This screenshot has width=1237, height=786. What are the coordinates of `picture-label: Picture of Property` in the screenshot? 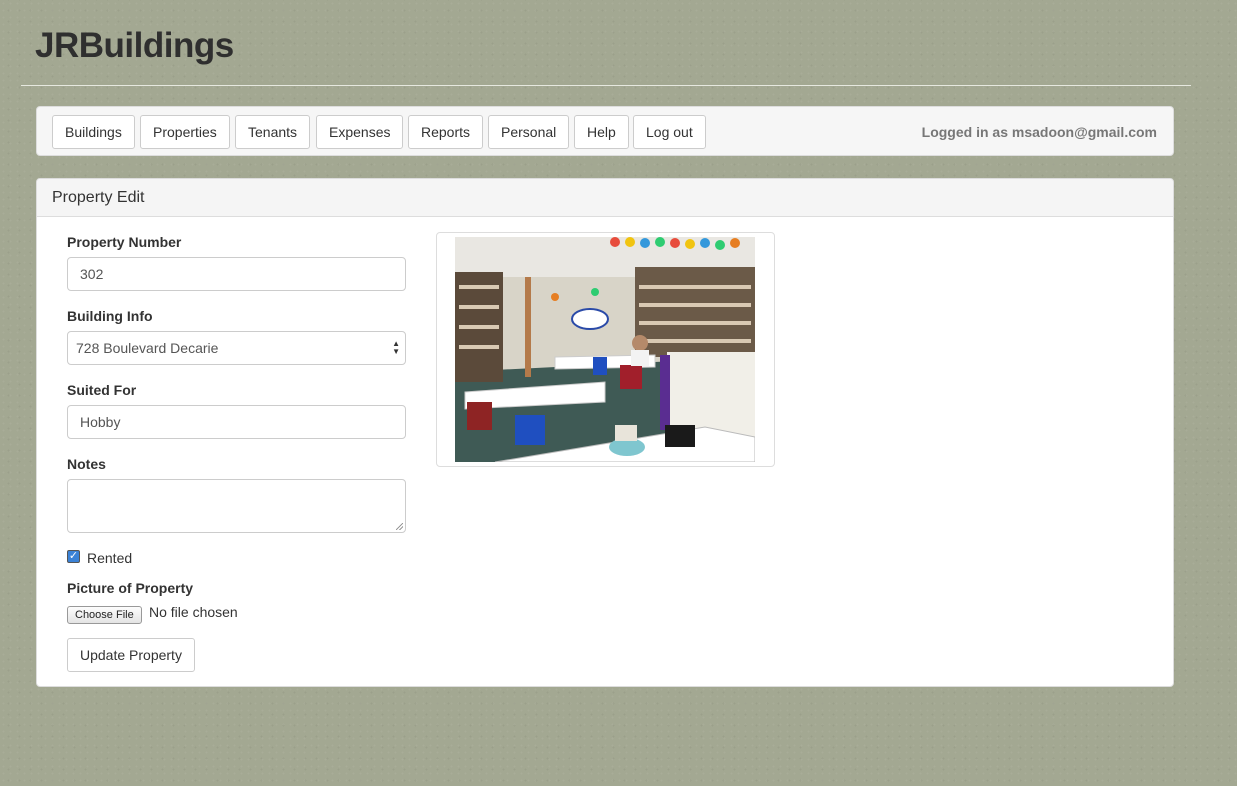 It's located at (130, 588).